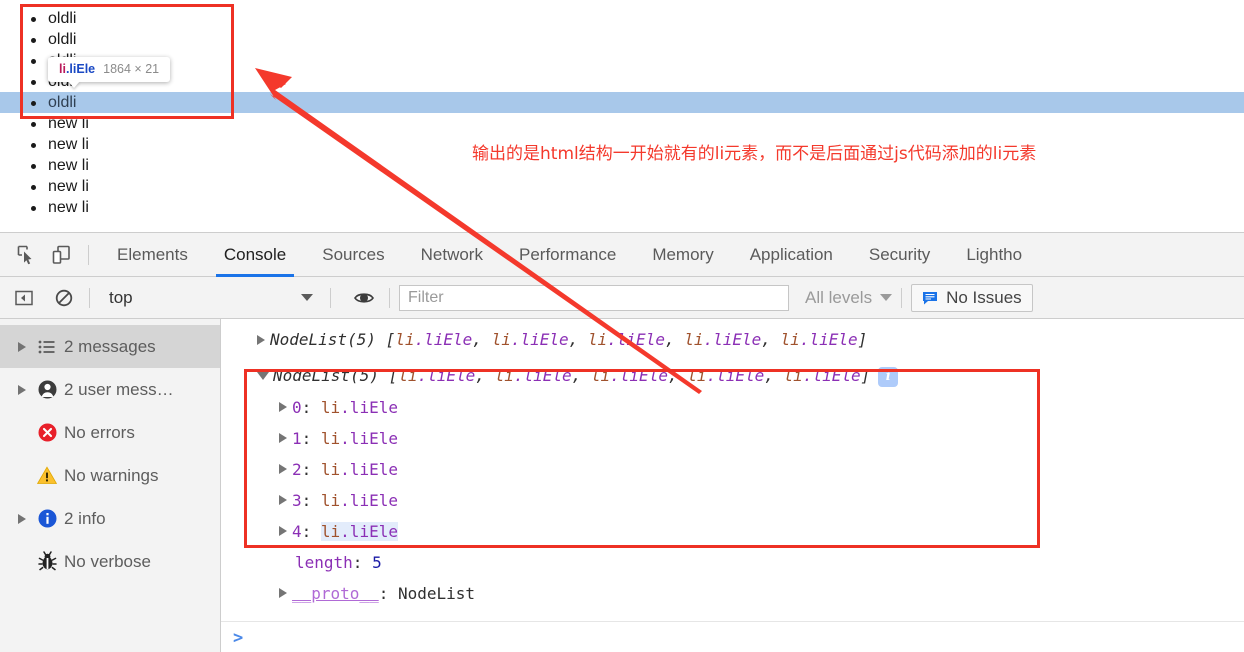 This screenshot has width=1244, height=652. Describe the element at coordinates (61, 255) in the screenshot. I see `device-toolbar-icon` at that location.